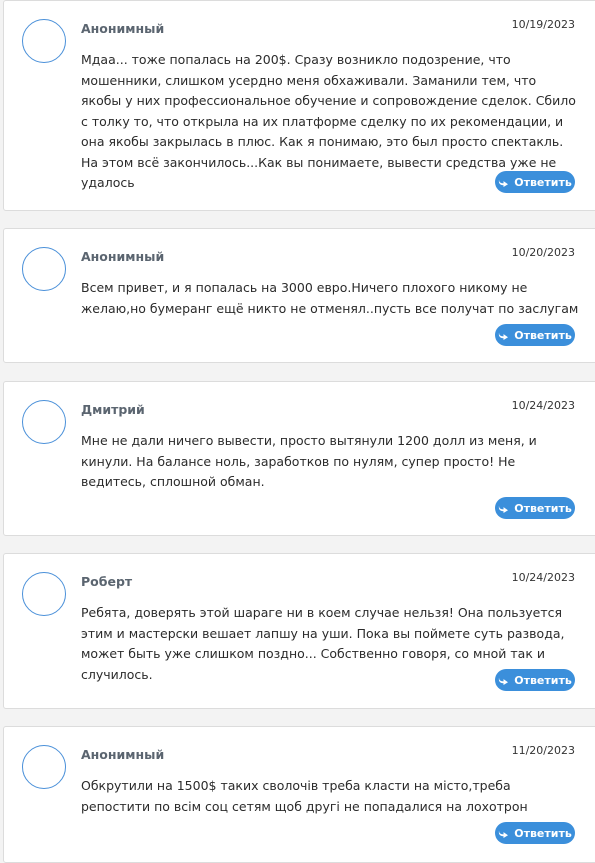 This screenshot has height=863, width=595. Describe the element at coordinates (543, 750) in the screenshot. I see `comment-date: 11/20/2023` at that location.